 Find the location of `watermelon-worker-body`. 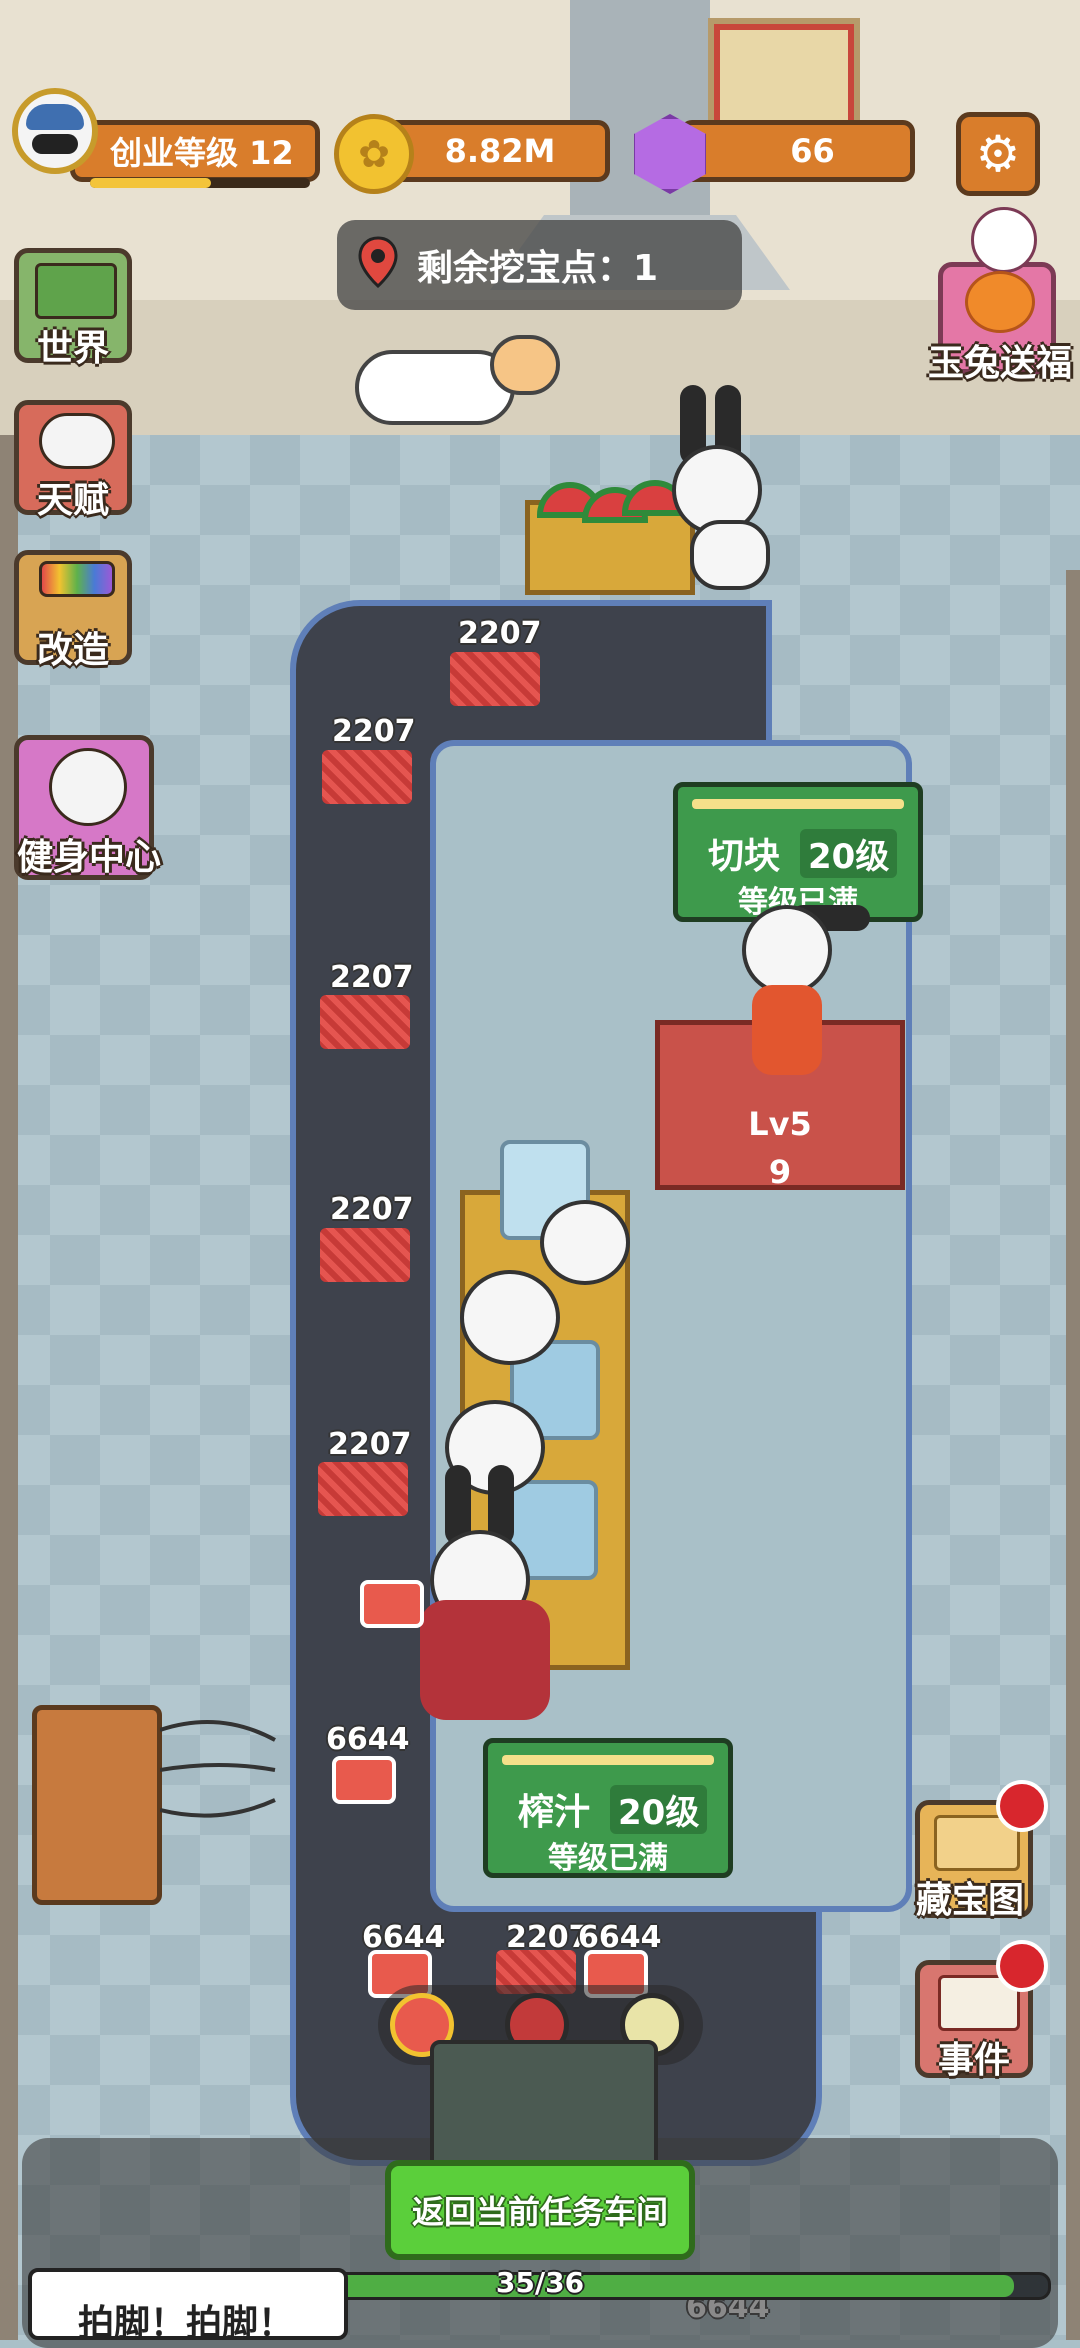

watermelon-worker-body is located at coordinates (730, 555).